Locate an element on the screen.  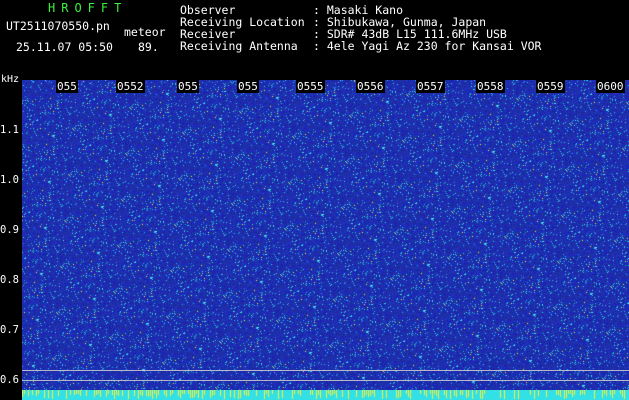
y-tick: 1.0 is located at coordinates (9, 180).